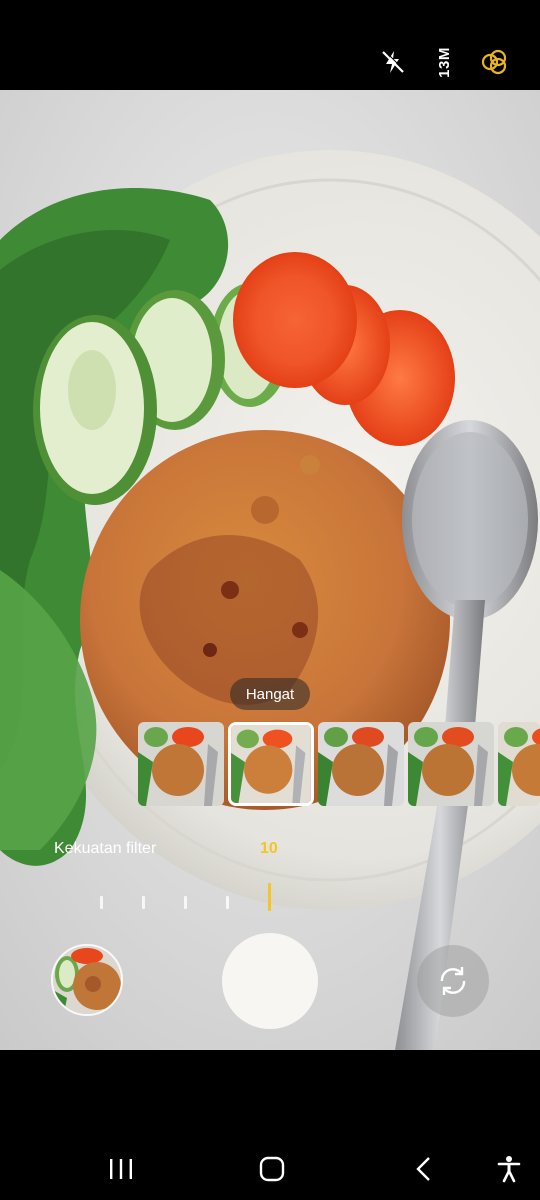 The height and width of the screenshot is (1200, 540). I want to click on slider-thumb, so click(269, 897).